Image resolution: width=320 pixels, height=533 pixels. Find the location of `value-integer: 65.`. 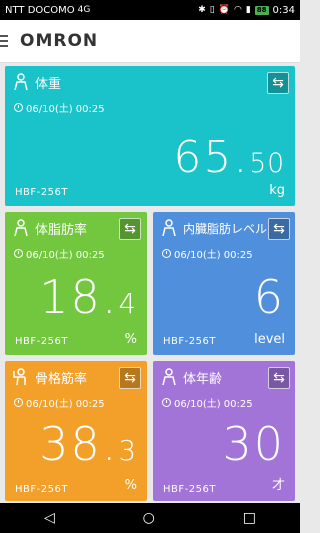

value-integer: 65. is located at coordinates (211, 157).